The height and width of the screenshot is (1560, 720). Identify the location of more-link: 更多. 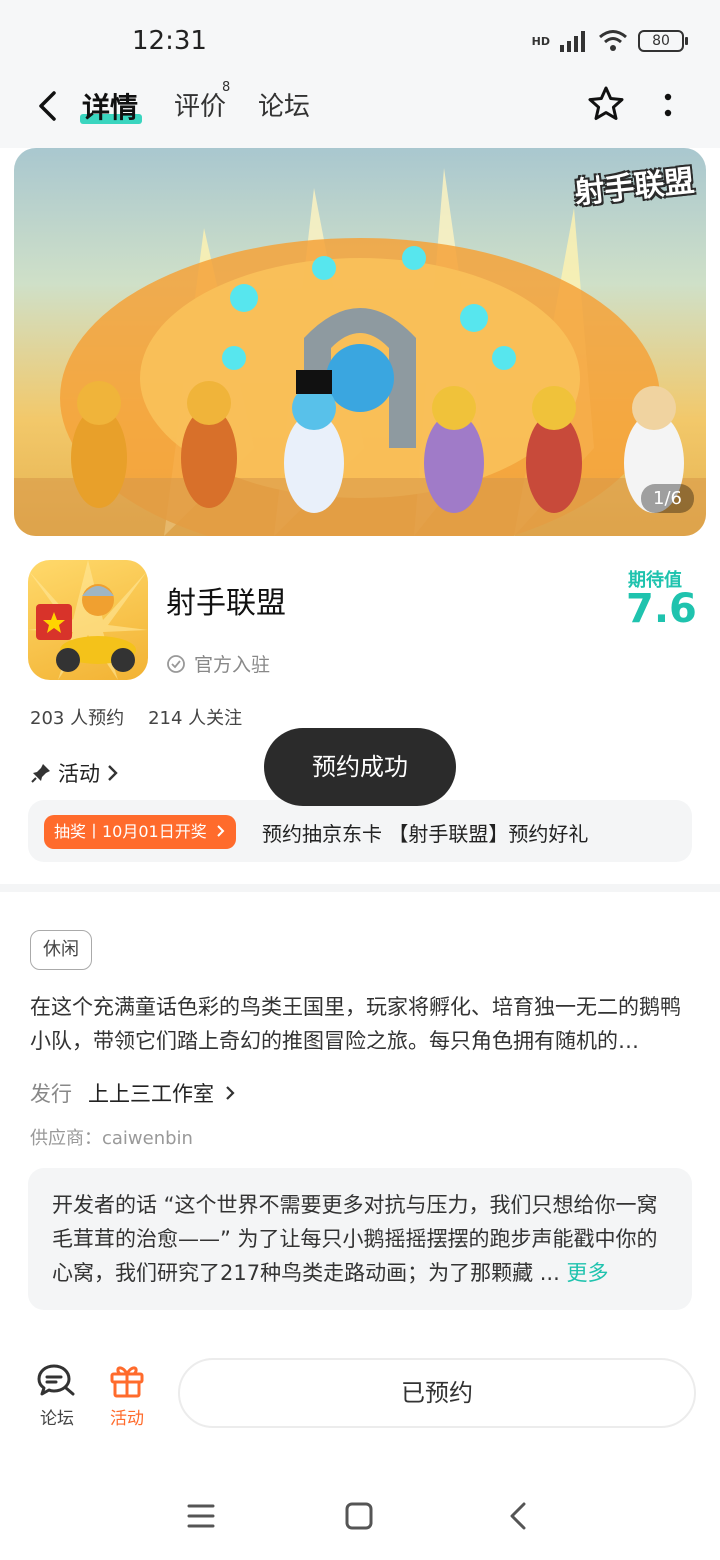
(587, 1273).